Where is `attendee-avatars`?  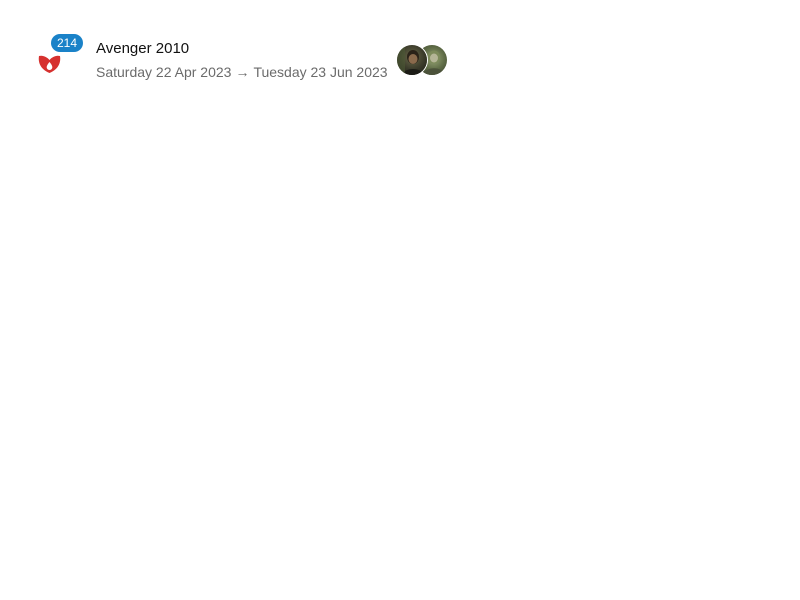
attendee-avatars is located at coordinates (423, 60).